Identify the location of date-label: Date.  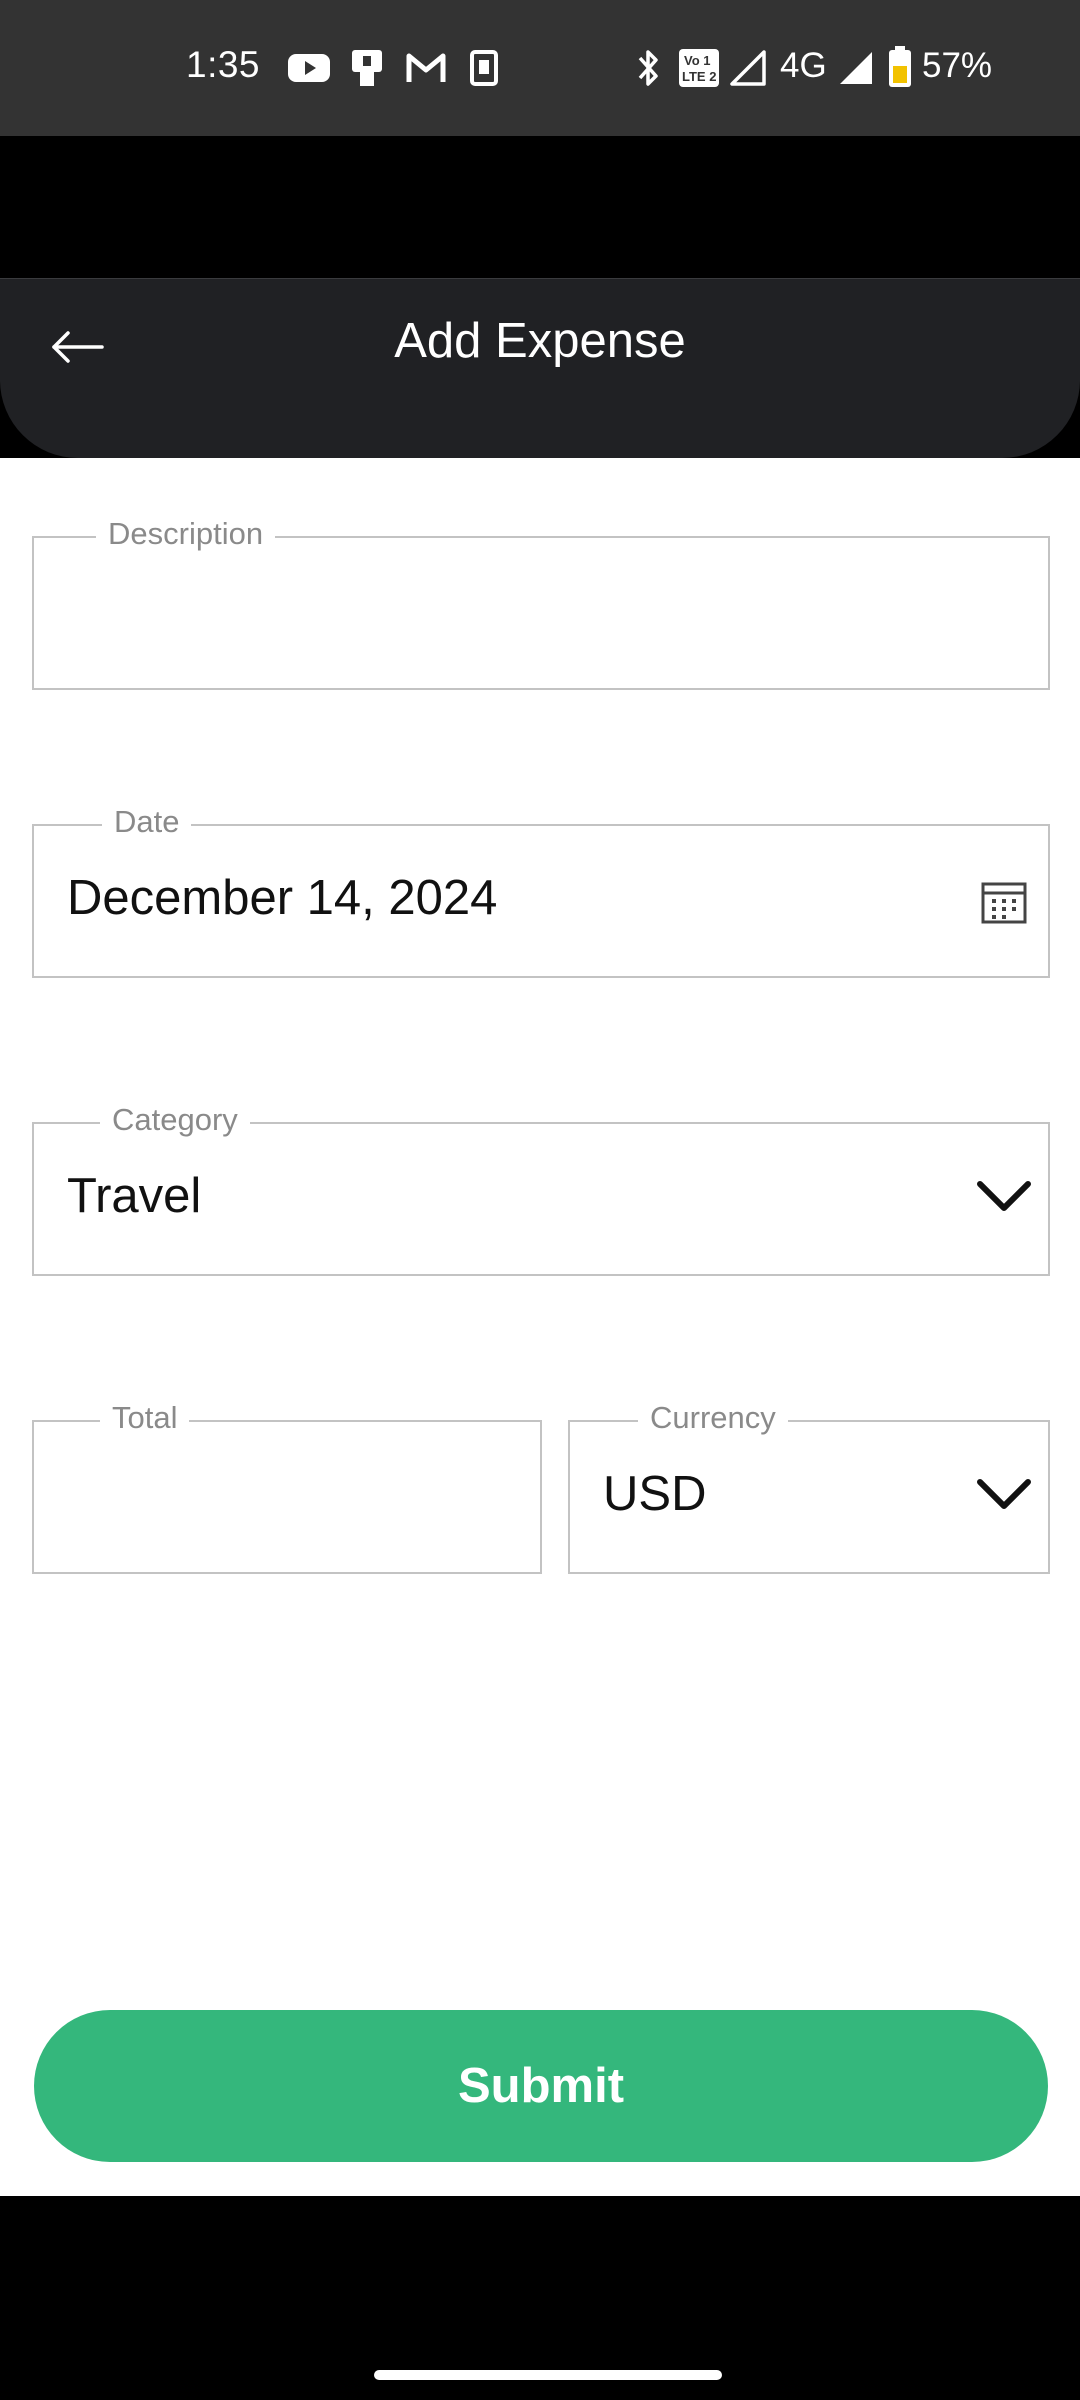
(147, 822).